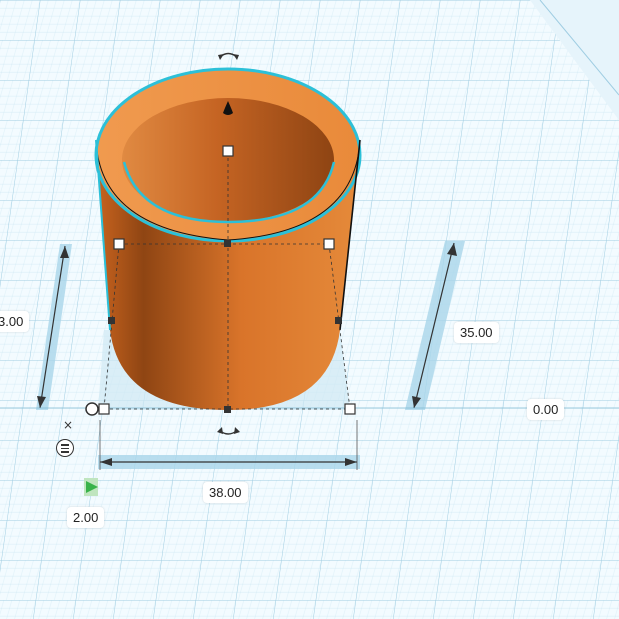 This screenshot has width=619, height=619. What do you see at coordinates (227, 409) in the screenshot?
I see `edge-handle-bottom` at bounding box center [227, 409].